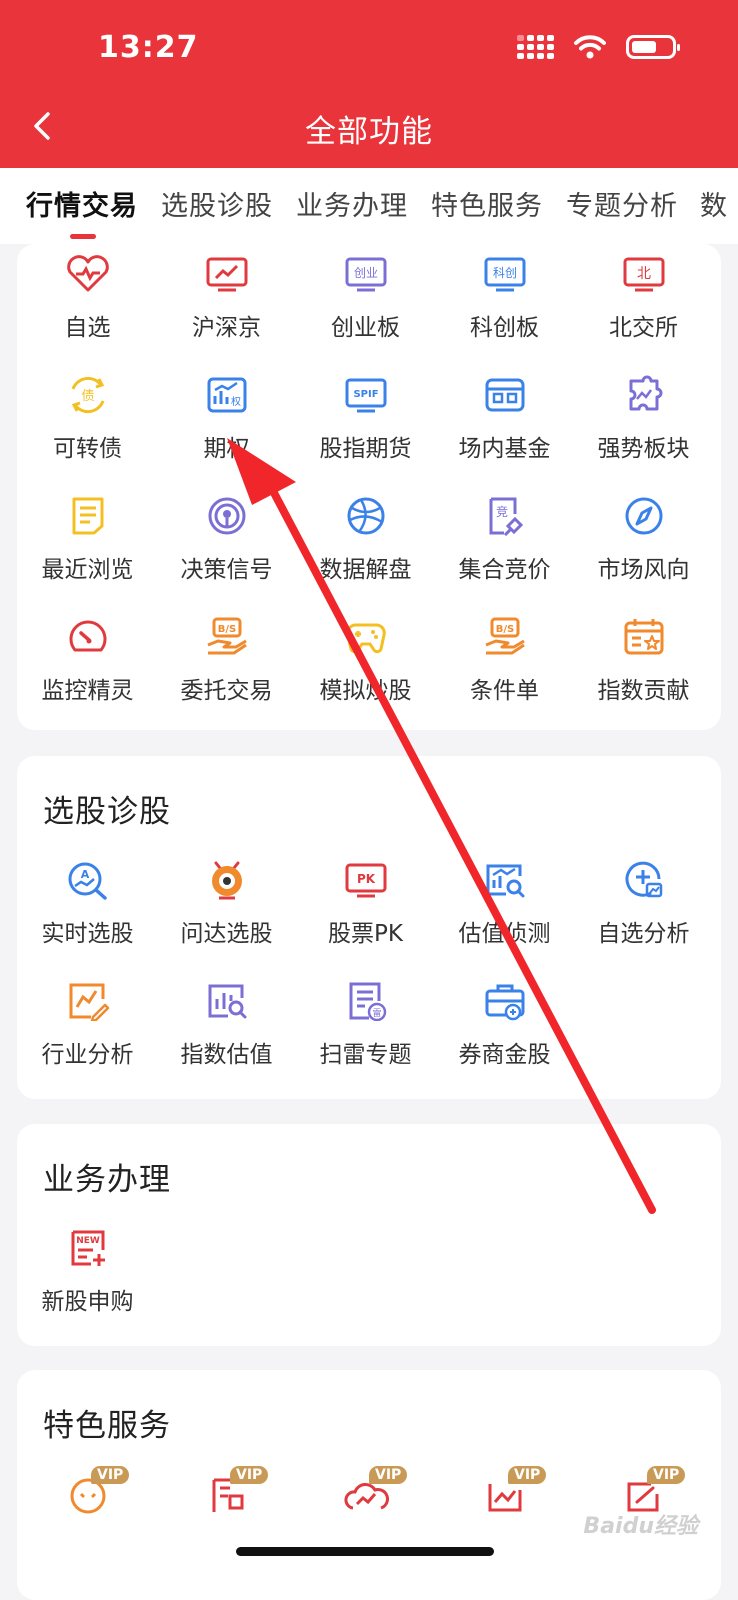 The image size is (738, 1600). What do you see at coordinates (504, 309) in the screenshot?
I see `feature-item: 科创 科创板` at bounding box center [504, 309].